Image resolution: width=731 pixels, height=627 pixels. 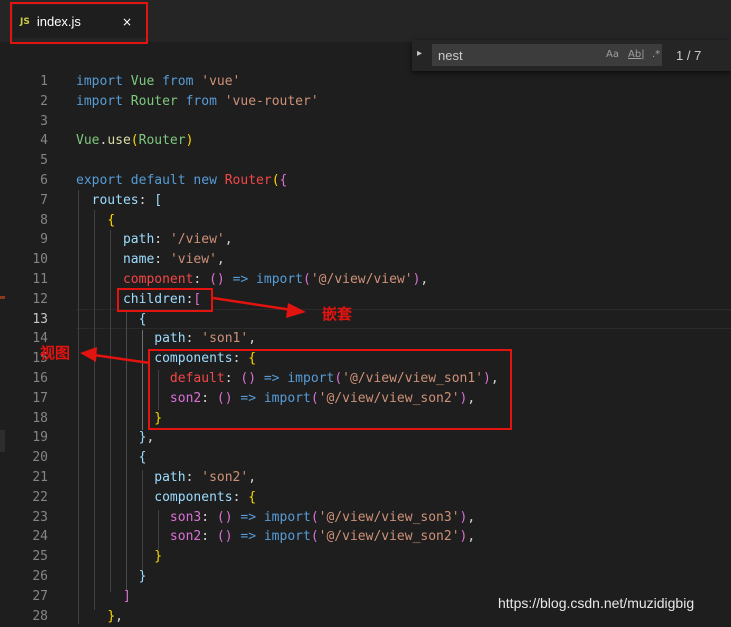 What do you see at coordinates (40, 537) in the screenshot?
I see `line-number: 24` at bounding box center [40, 537].